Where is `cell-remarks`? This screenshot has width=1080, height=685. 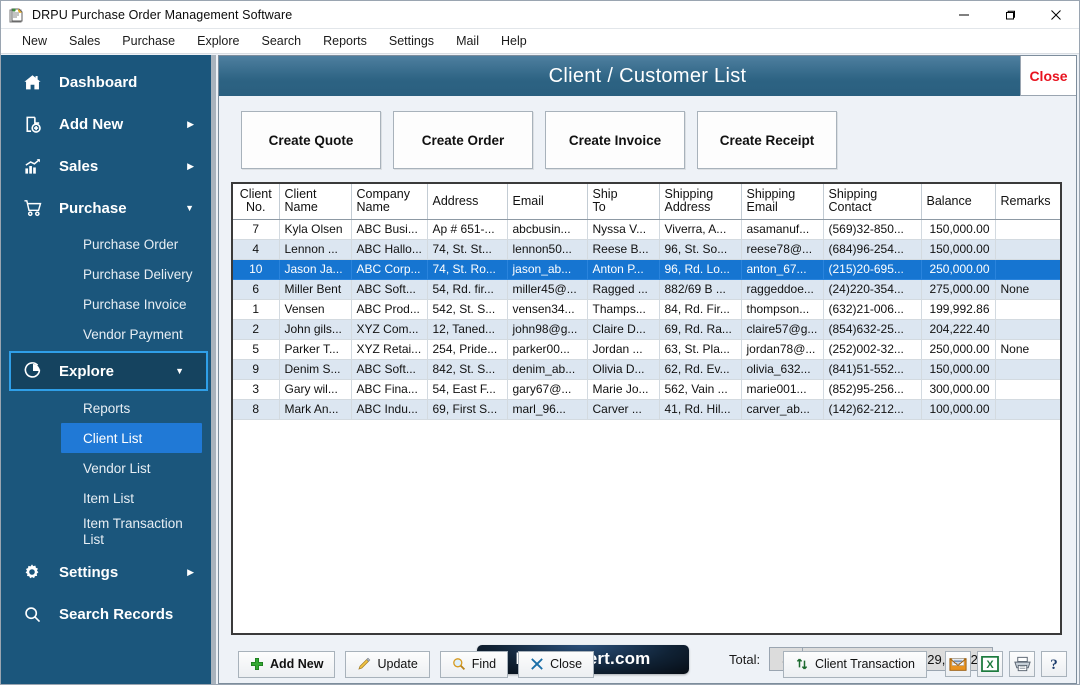
cell-remarks is located at coordinates (1027, 269).